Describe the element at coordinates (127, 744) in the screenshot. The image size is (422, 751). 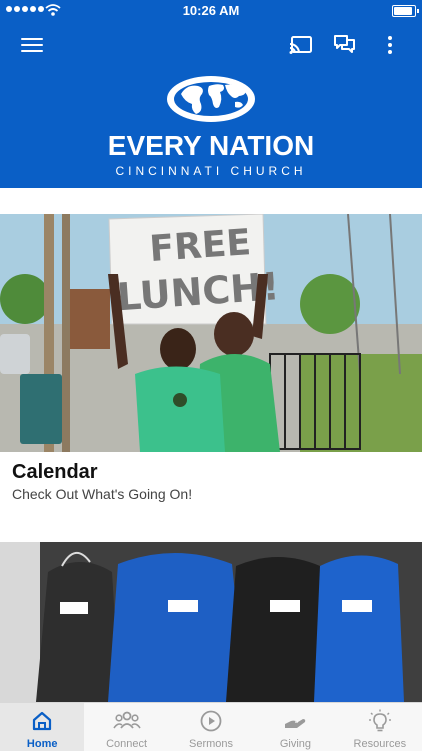
I see `tab-connect-label: Connect` at that location.